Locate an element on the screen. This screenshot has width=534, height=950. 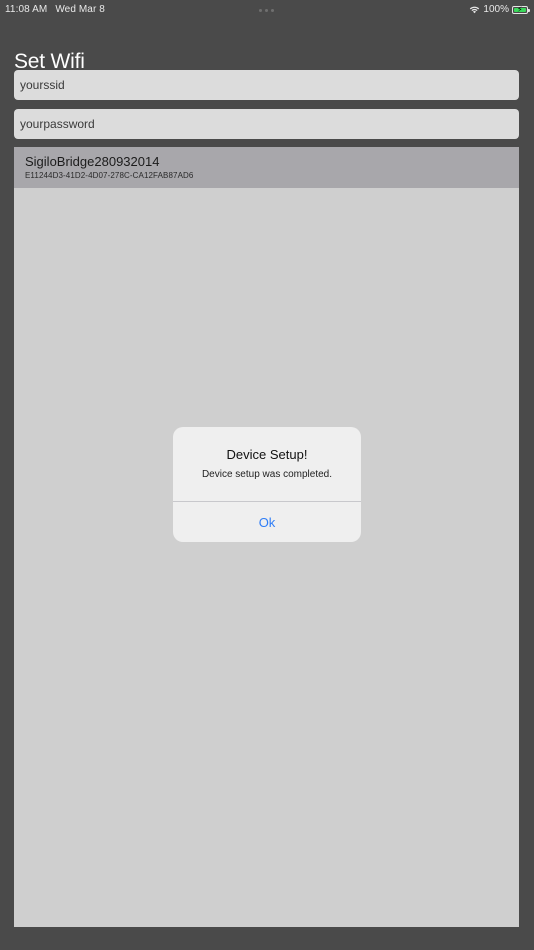
password-value: yourpassword is located at coordinates (57, 124).